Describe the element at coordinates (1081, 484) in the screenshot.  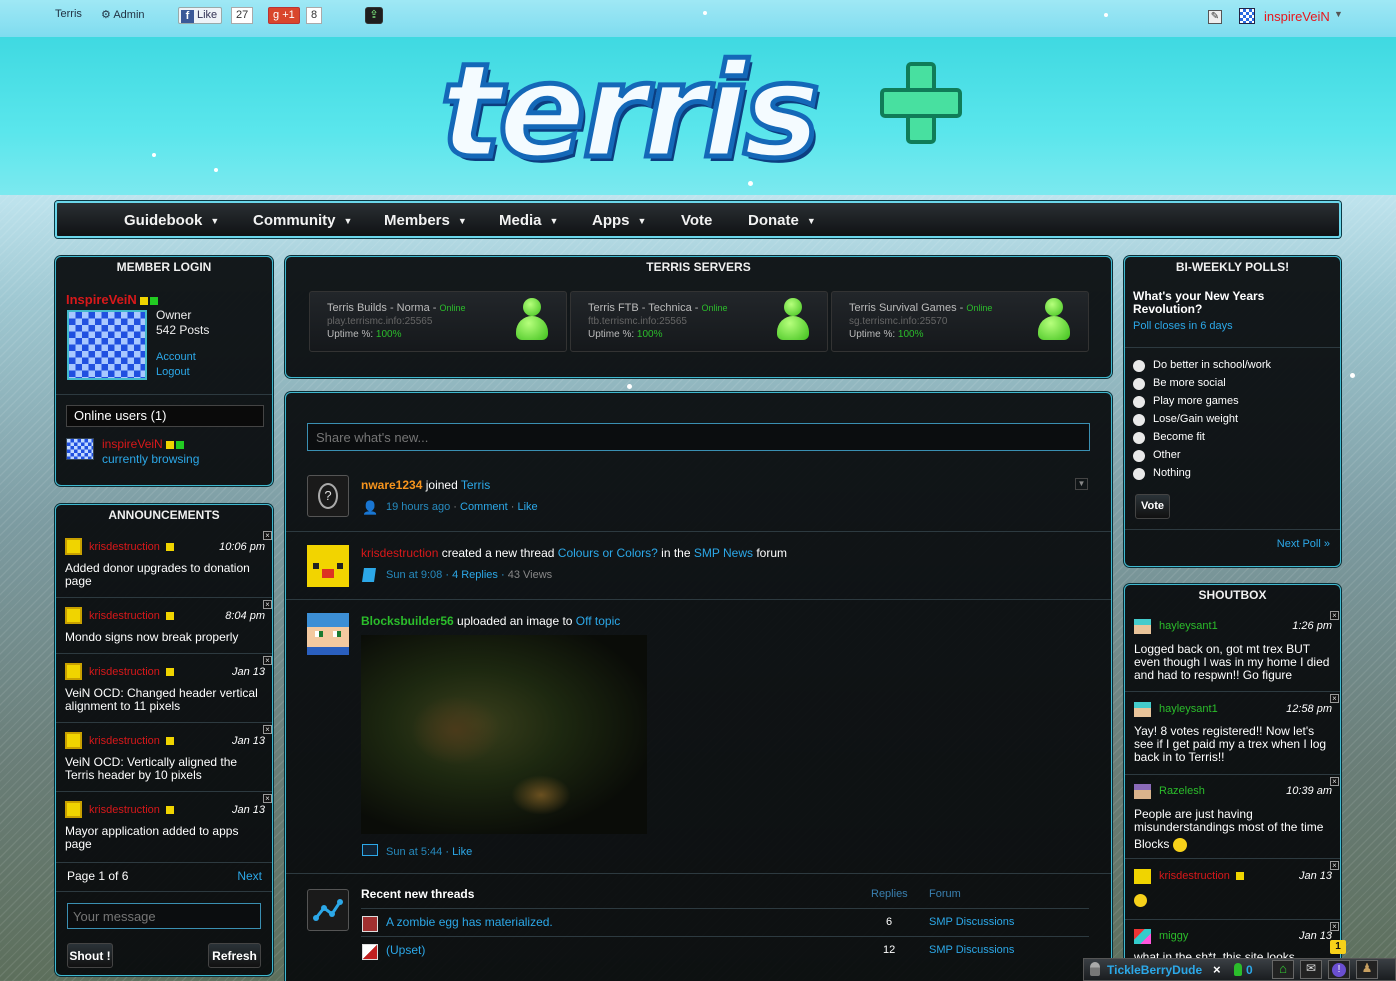
I see `dropdown-icon: ▼` at that location.